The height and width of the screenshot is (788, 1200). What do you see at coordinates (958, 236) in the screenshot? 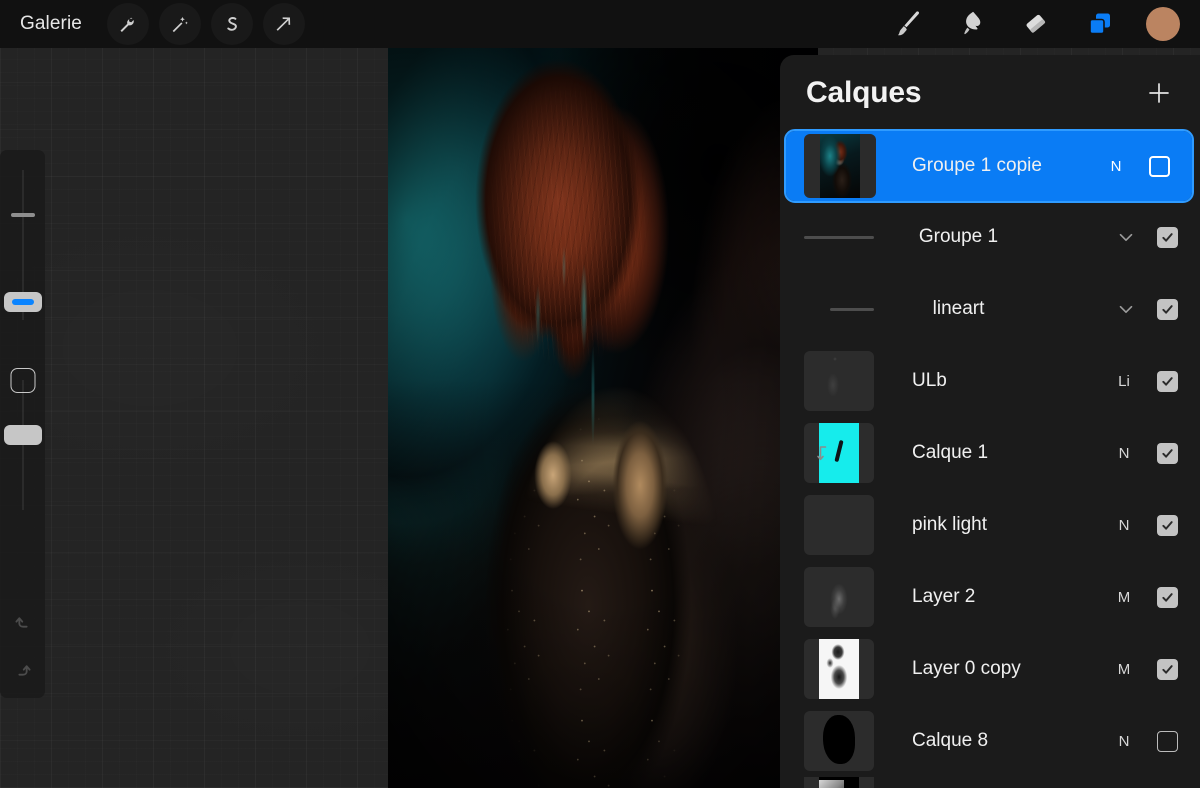
I see `layer-name: Groupe 1` at bounding box center [958, 236].